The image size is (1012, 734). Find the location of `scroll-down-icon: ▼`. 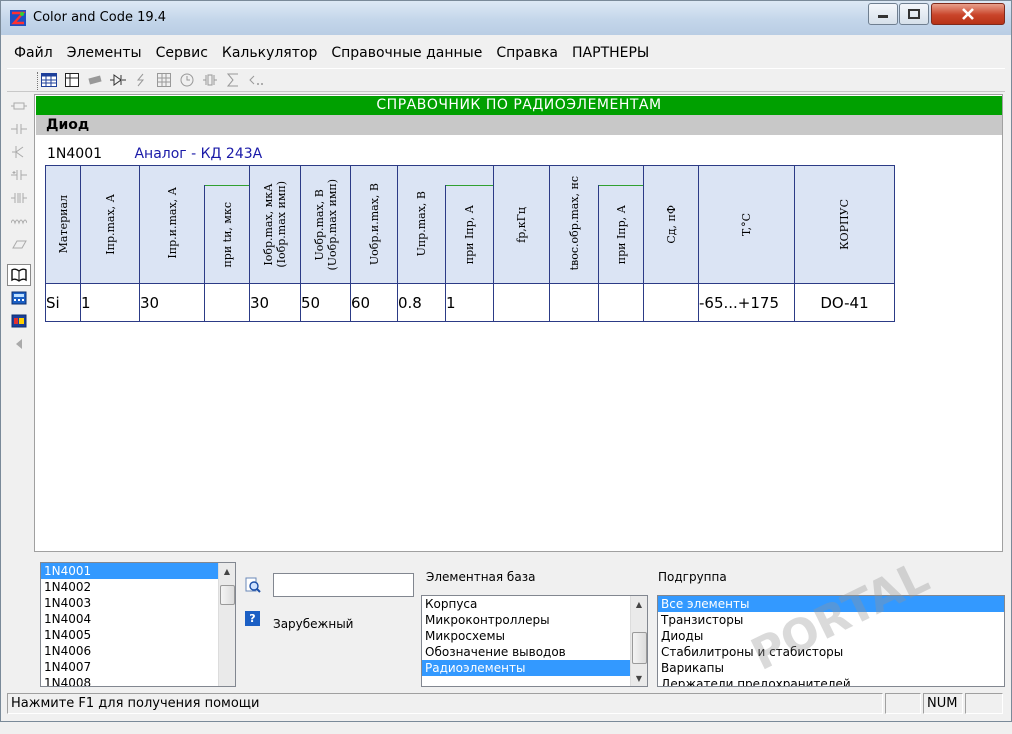

scroll-down-icon: ▼ is located at coordinates (639, 678).